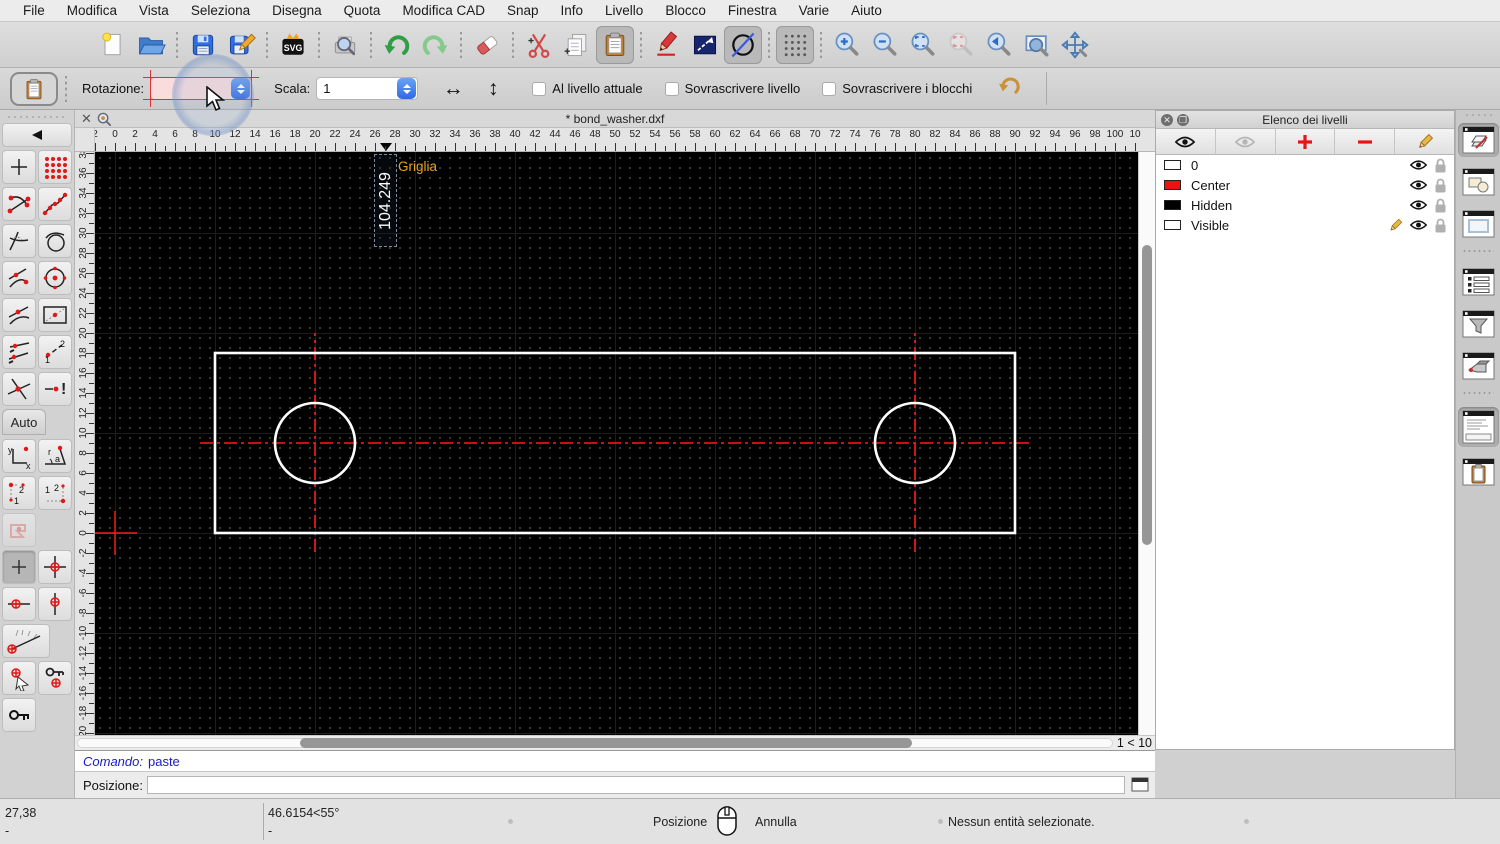 The image size is (1500, 844). I want to click on open-file-button, so click(151, 45).